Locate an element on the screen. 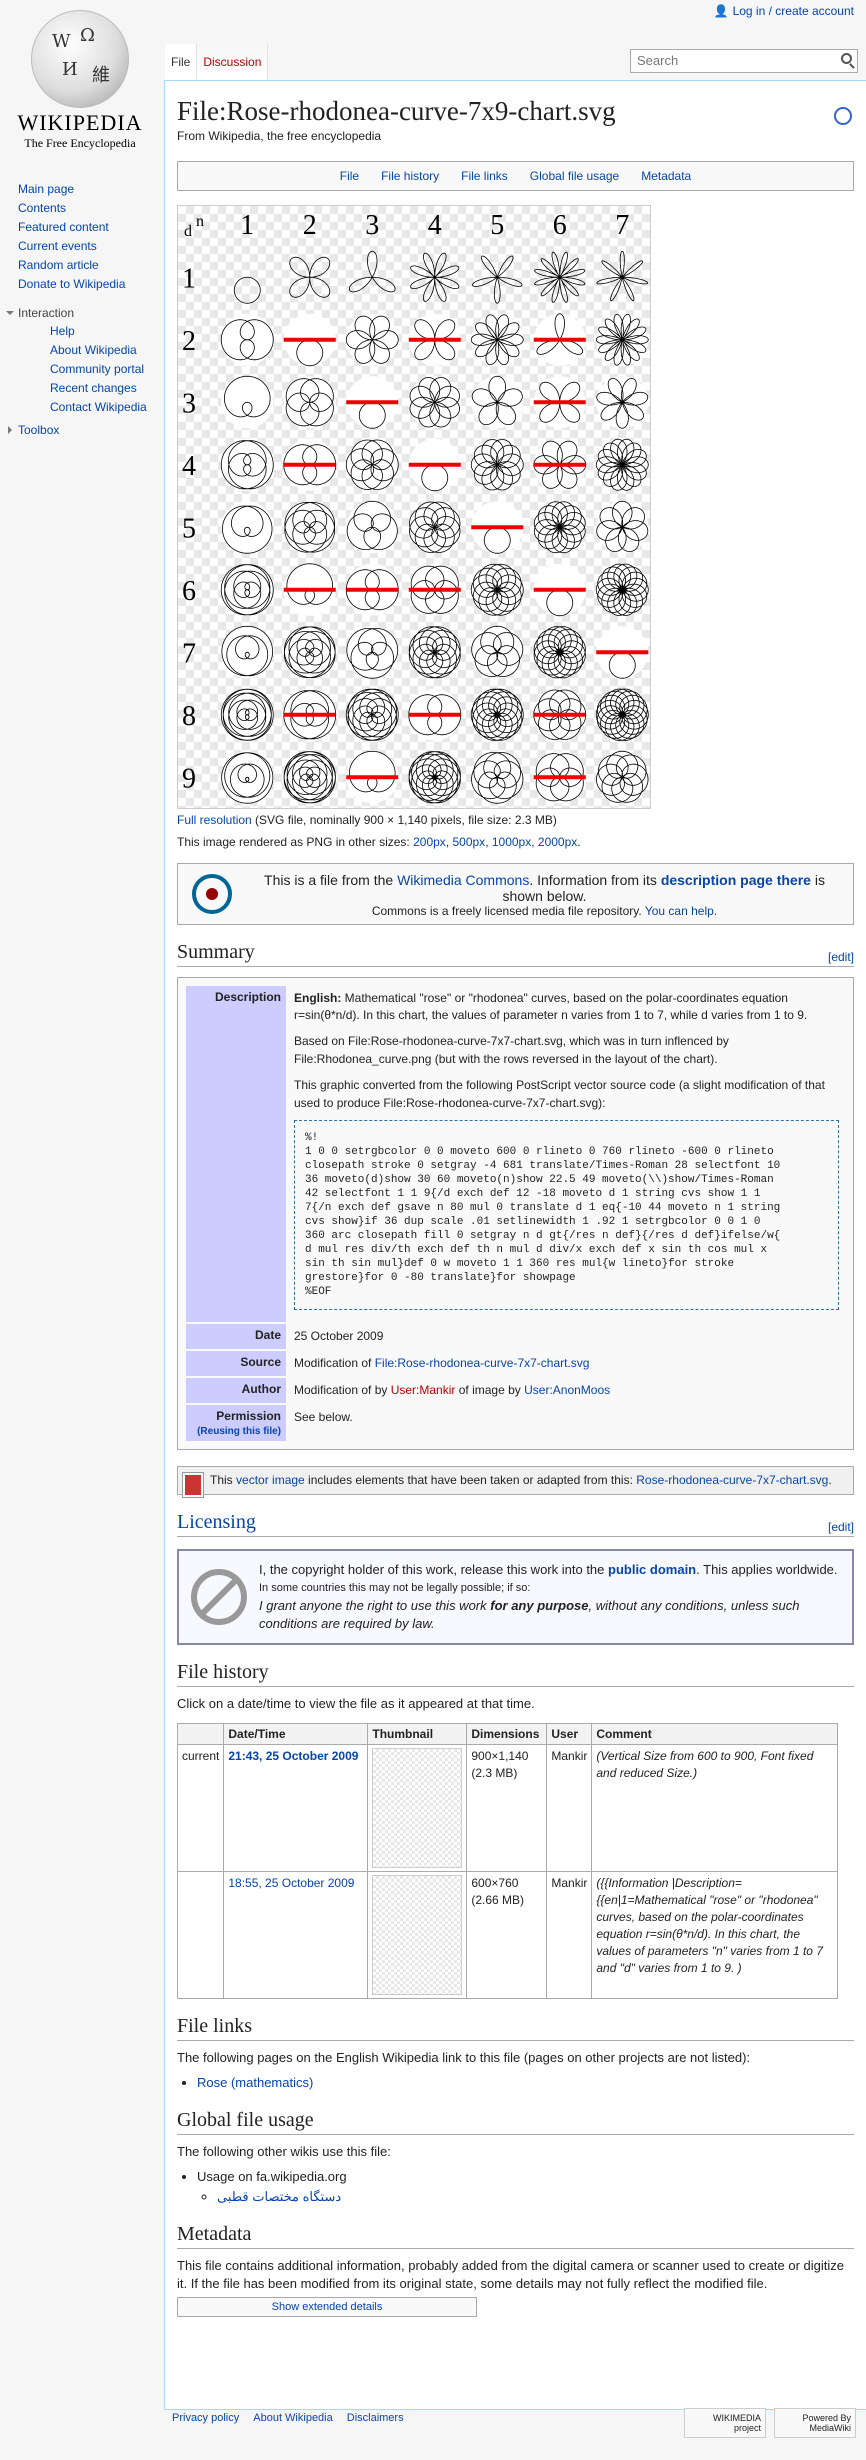  tab-discussion-label: Discussion is located at coordinates (232, 62).